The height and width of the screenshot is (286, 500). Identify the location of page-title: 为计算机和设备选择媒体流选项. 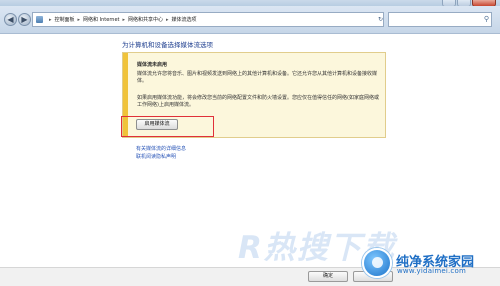
(167, 45).